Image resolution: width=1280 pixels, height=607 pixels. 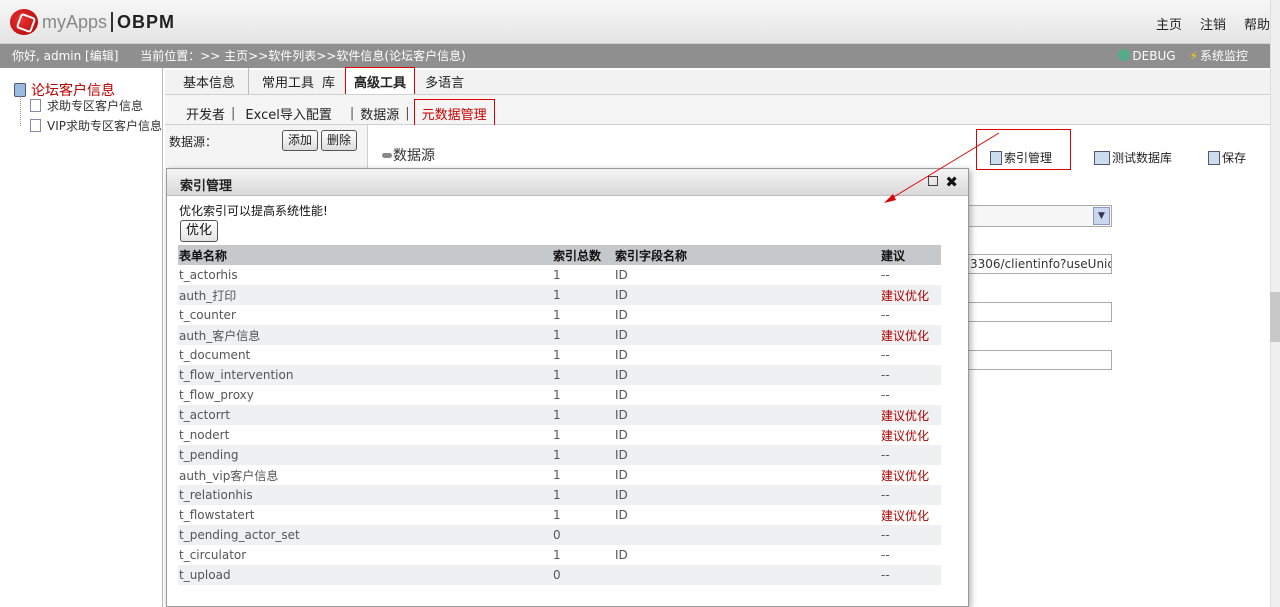 I want to click on tab-basic-info: 基本信息, so click(x=210, y=81).